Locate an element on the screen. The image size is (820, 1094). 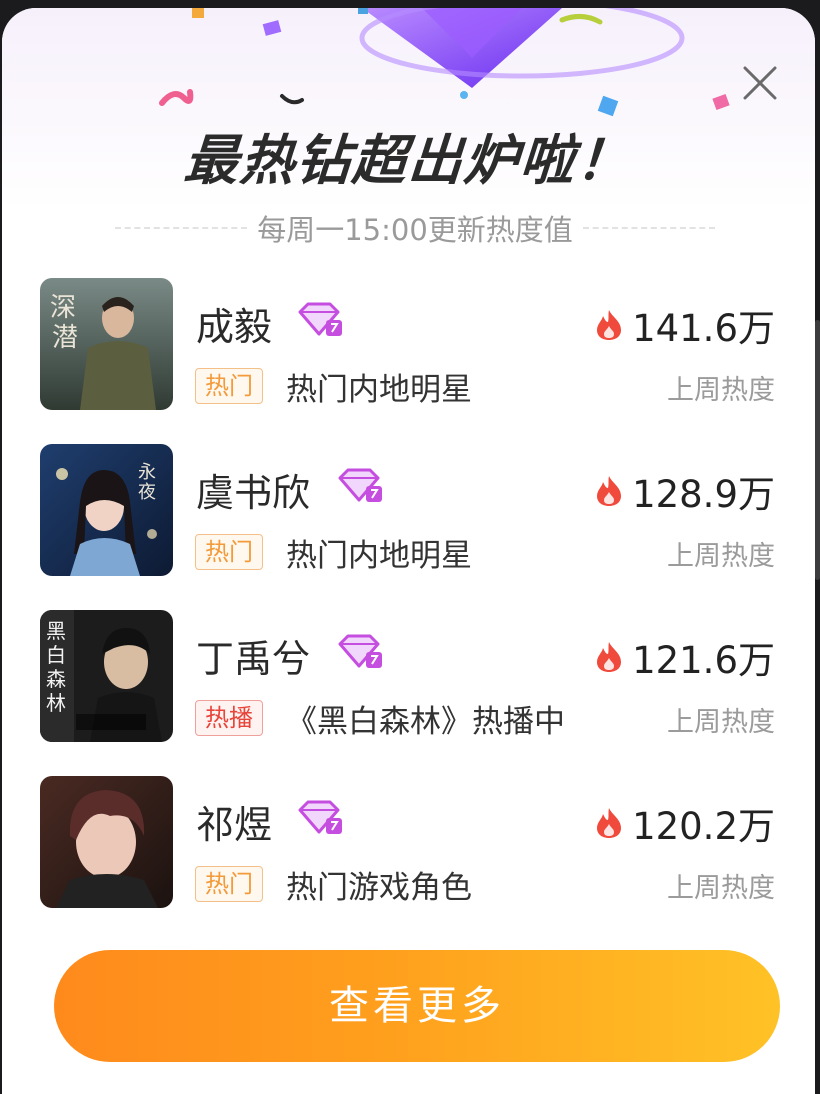
star-poster is located at coordinates (106, 842).